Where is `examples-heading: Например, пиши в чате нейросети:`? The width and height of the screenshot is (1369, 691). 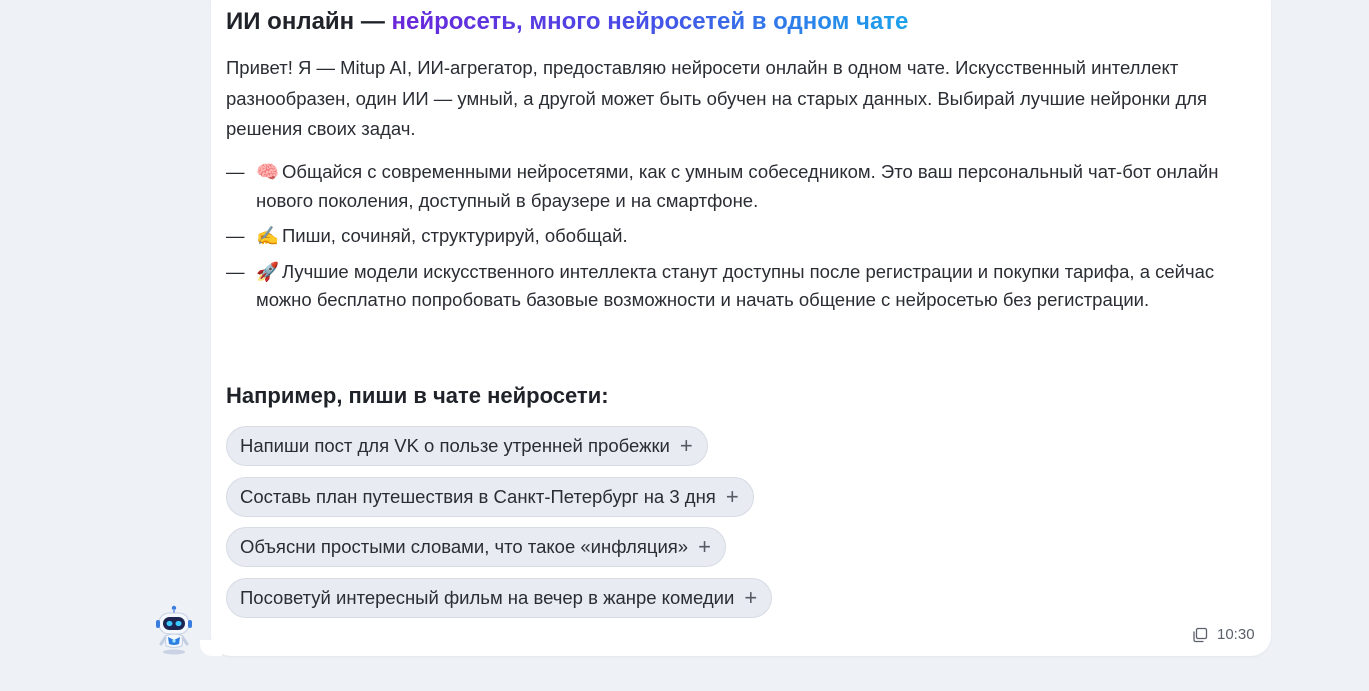
examples-heading: Например, пиши в чате нейросети: is located at coordinates (417, 395).